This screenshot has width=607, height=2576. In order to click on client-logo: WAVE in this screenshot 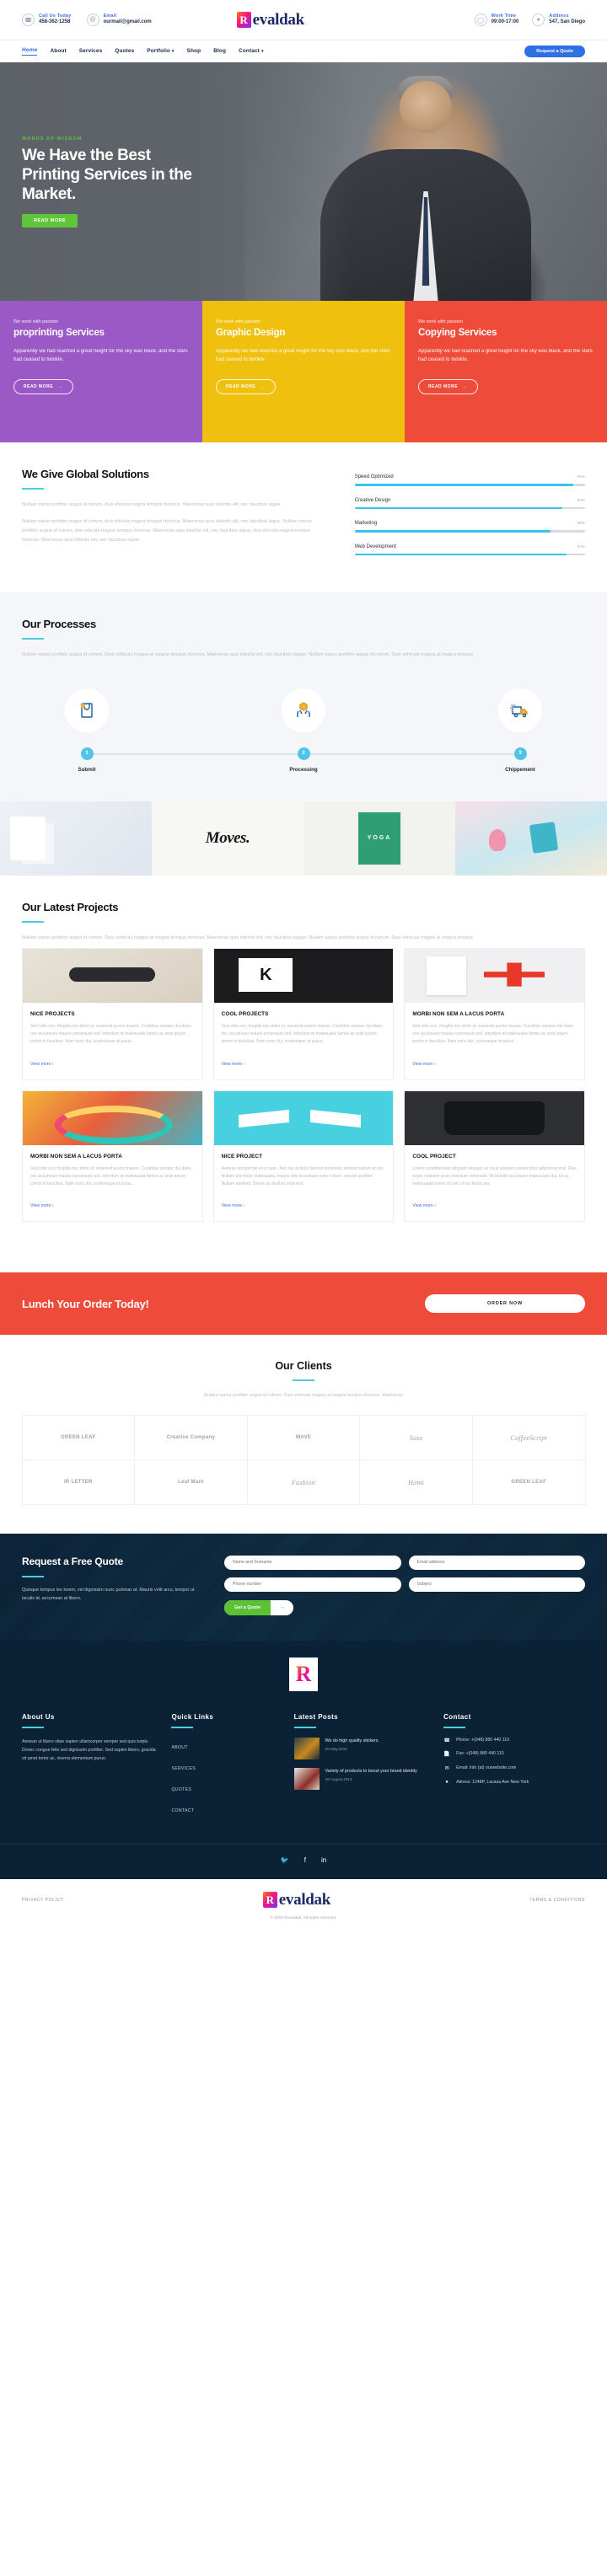, I will do `click(303, 1438)`.